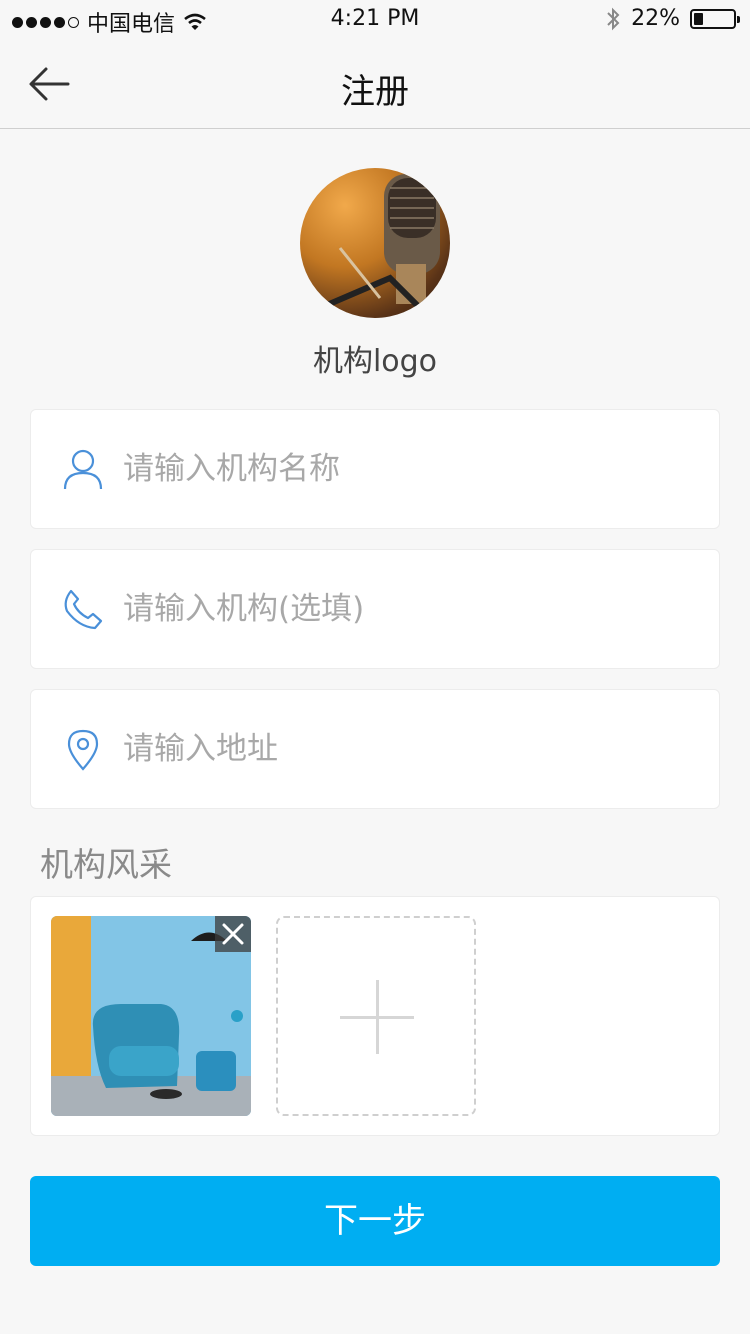 Image resolution: width=750 pixels, height=1334 pixels. Describe the element at coordinates (375, 361) in the screenshot. I see `logo-label: 机构logo` at that location.